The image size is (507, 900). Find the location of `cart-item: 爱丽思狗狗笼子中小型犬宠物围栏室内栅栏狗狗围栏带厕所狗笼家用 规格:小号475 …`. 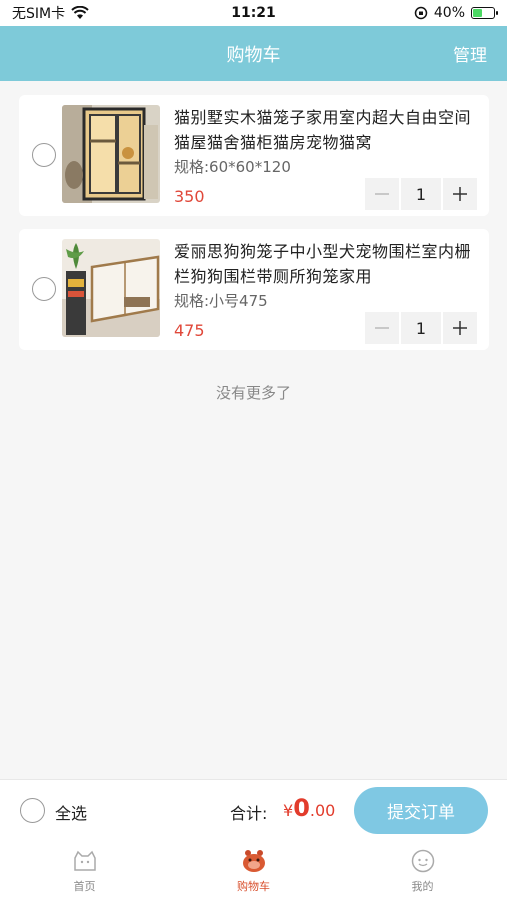

cart-item: 爱丽思狗狗笼子中小型犬宠物围栏室内栅栏狗狗围栏带厕所狗笼家用 规格:小号475 … is located at coordinates (254, 289).